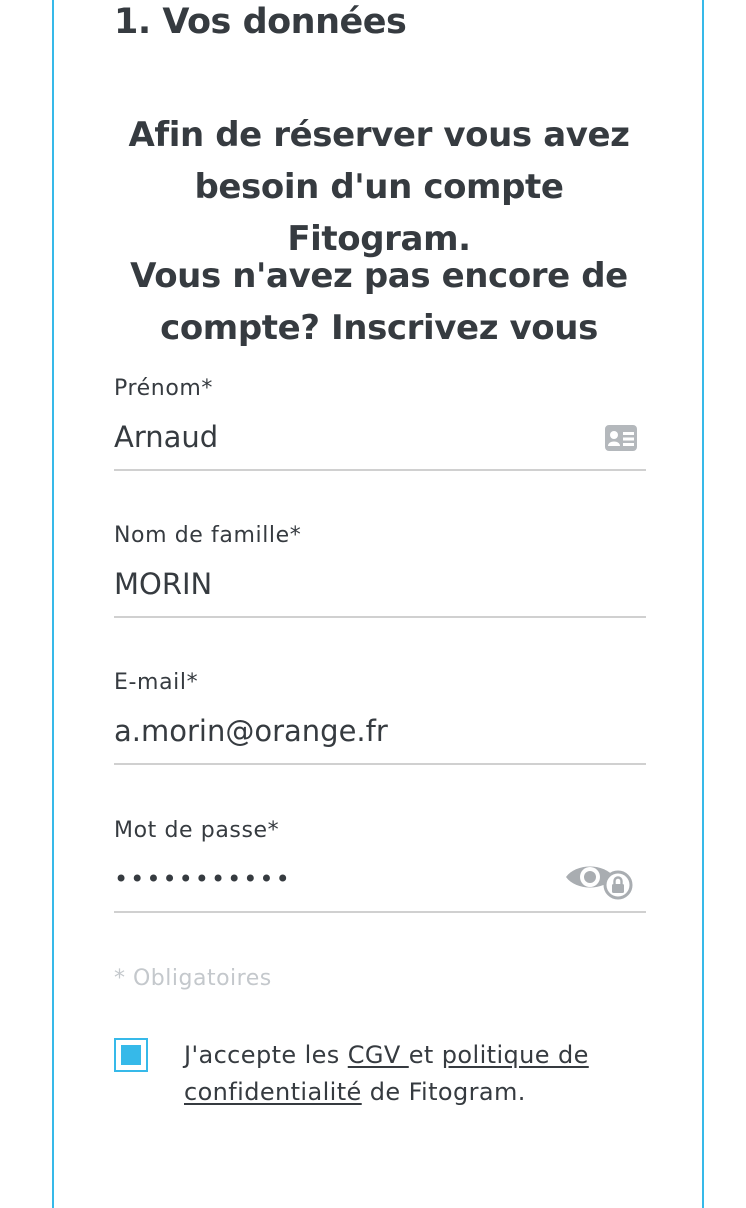 The height and width of the screenshot is (1208, 746). I want to click on last-name-field: Nom de famille*, so click(380, 577).